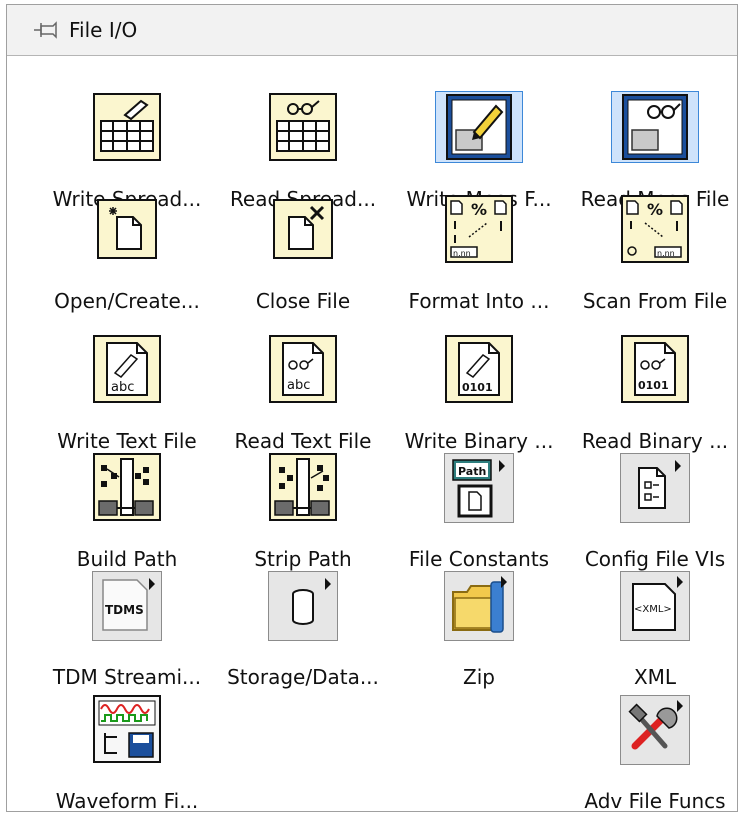 This screenshot has width=744, height=818. I want to click on open-create-file-icon, so click(127, 229).